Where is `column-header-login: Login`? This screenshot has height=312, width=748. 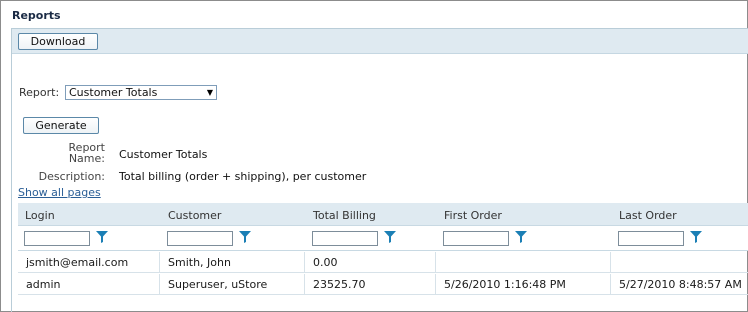
column-header-login: Login is located at coordinates (40, 215).